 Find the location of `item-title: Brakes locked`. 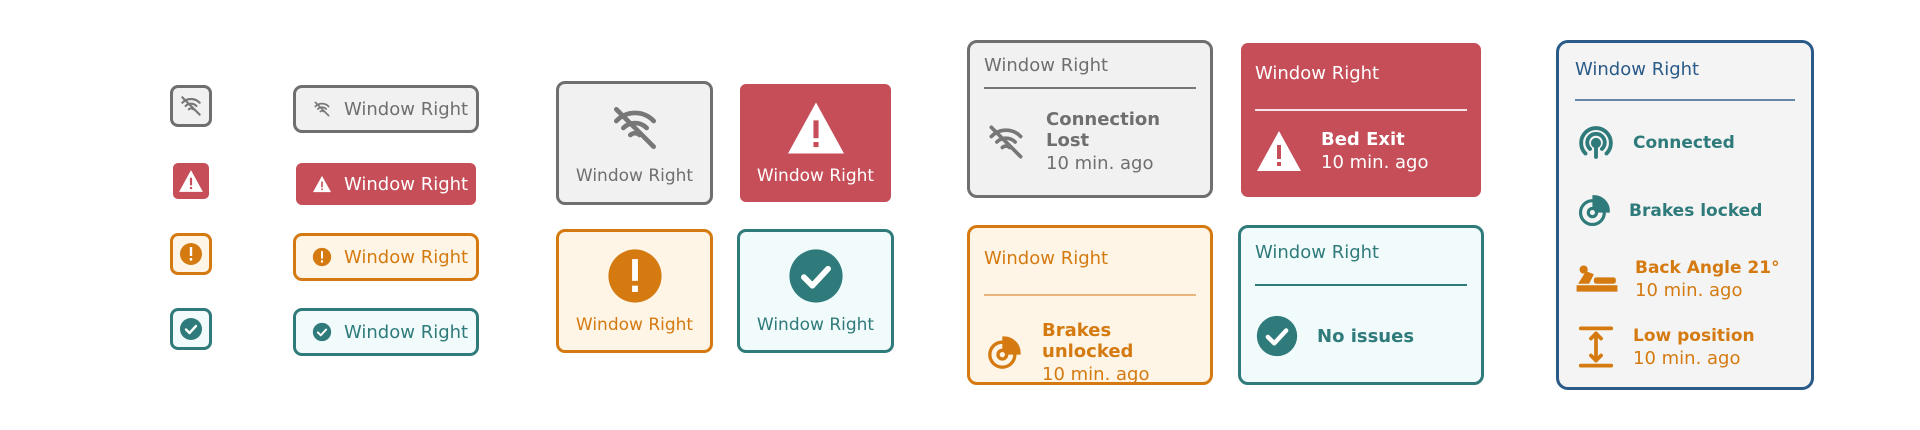

item-title: Brakes locked is located at coordinates (1696, 211).